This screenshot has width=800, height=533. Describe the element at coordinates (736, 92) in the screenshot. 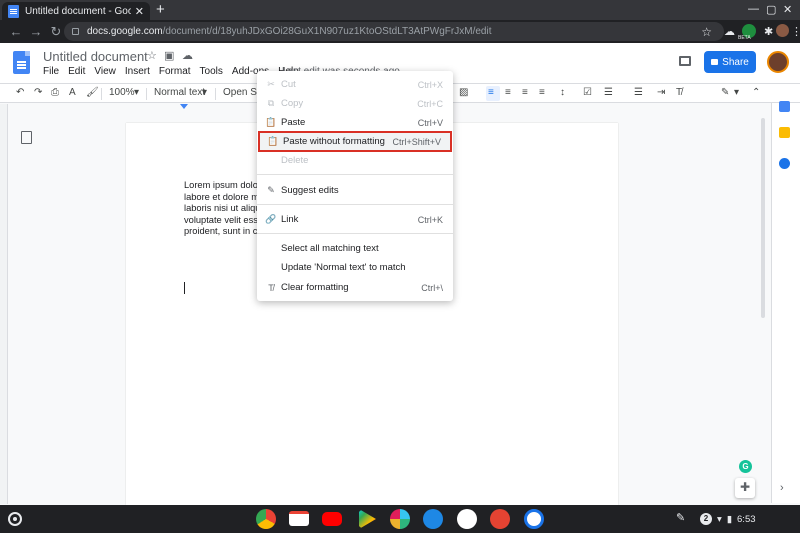

I see `editing-mode-dropdown-icon: ▾` at that location.